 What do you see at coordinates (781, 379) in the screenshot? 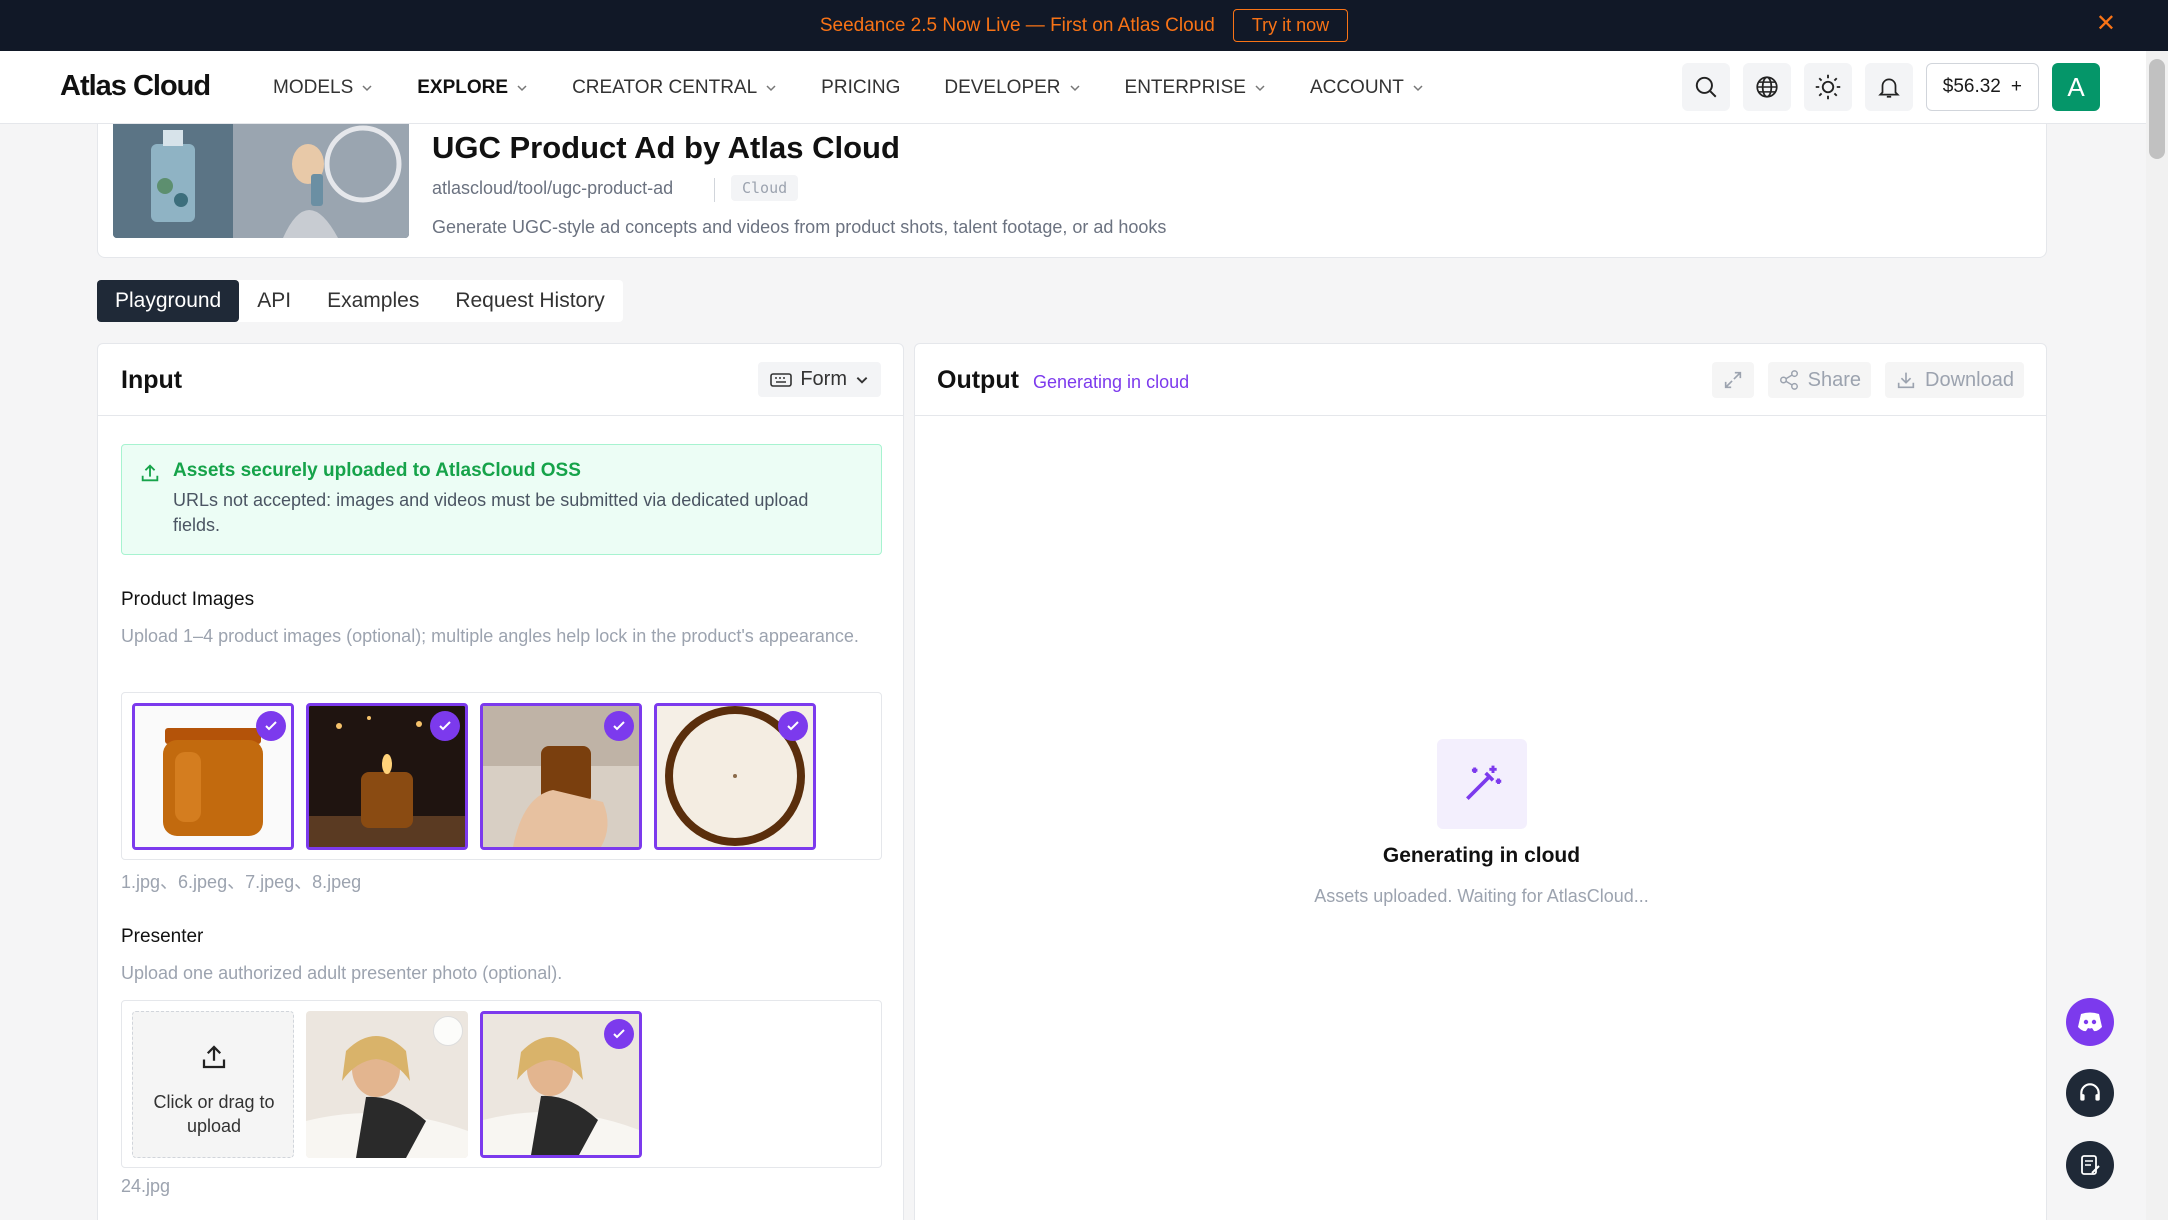
I see `keyboard-icon` at bounding box center [781, 379].